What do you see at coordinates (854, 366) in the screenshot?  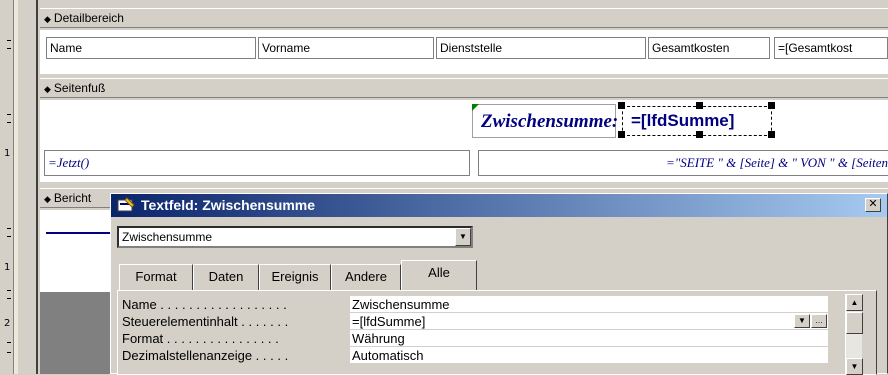 I see `scroll-down-icon: ▼` at bounding box center [854, 366].